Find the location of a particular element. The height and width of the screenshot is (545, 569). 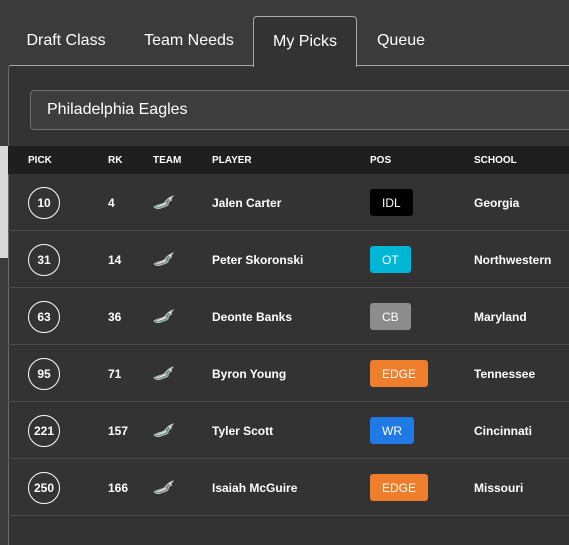

rk-value: 157 is located at coordinates (118, 430).